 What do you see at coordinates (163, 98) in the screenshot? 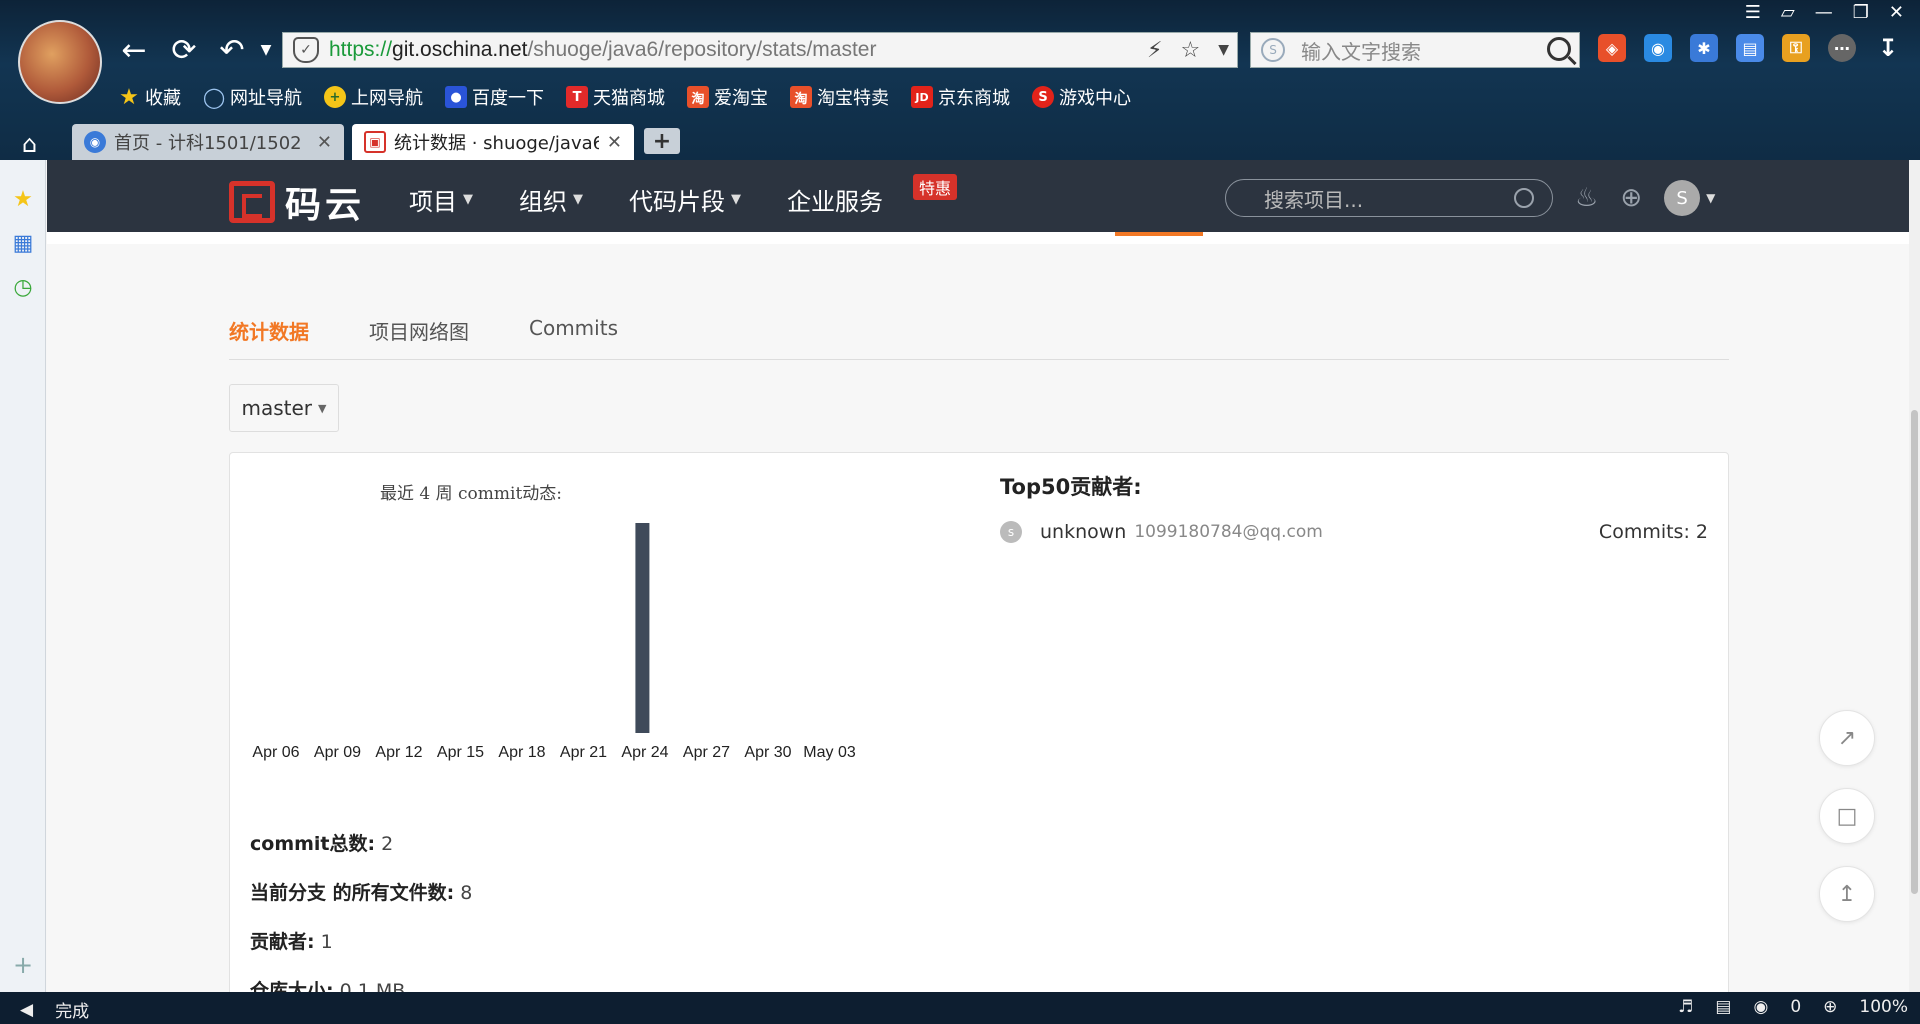
I see `bookmark-label: 收藏` at bounding box center [163, 98].